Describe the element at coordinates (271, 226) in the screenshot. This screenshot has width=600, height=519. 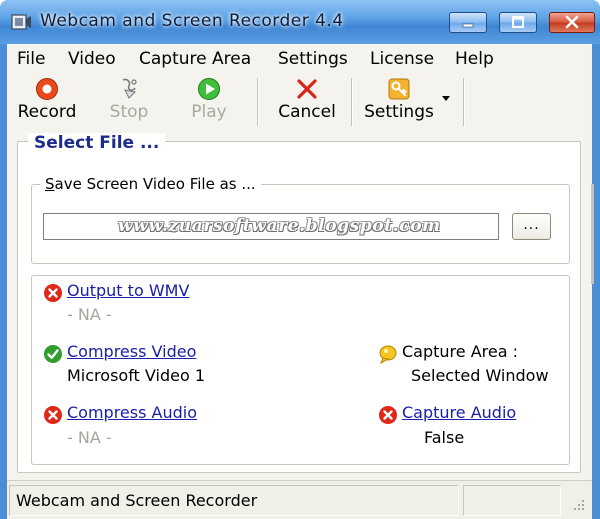
I see `file-path-input` at that location.